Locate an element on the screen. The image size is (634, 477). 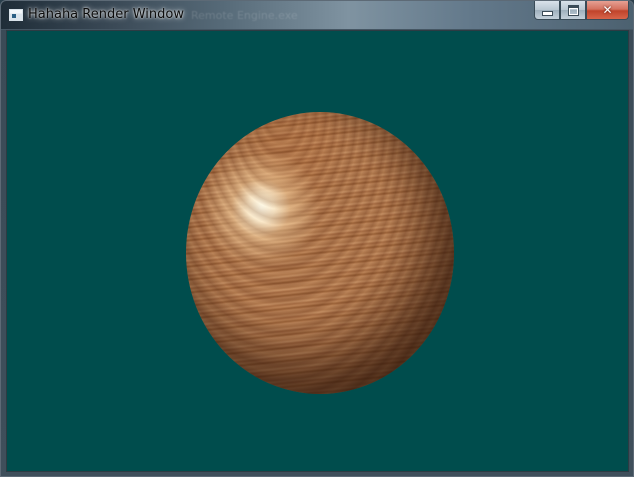
window-controls: ✕ is located at coordinates (581, 11).